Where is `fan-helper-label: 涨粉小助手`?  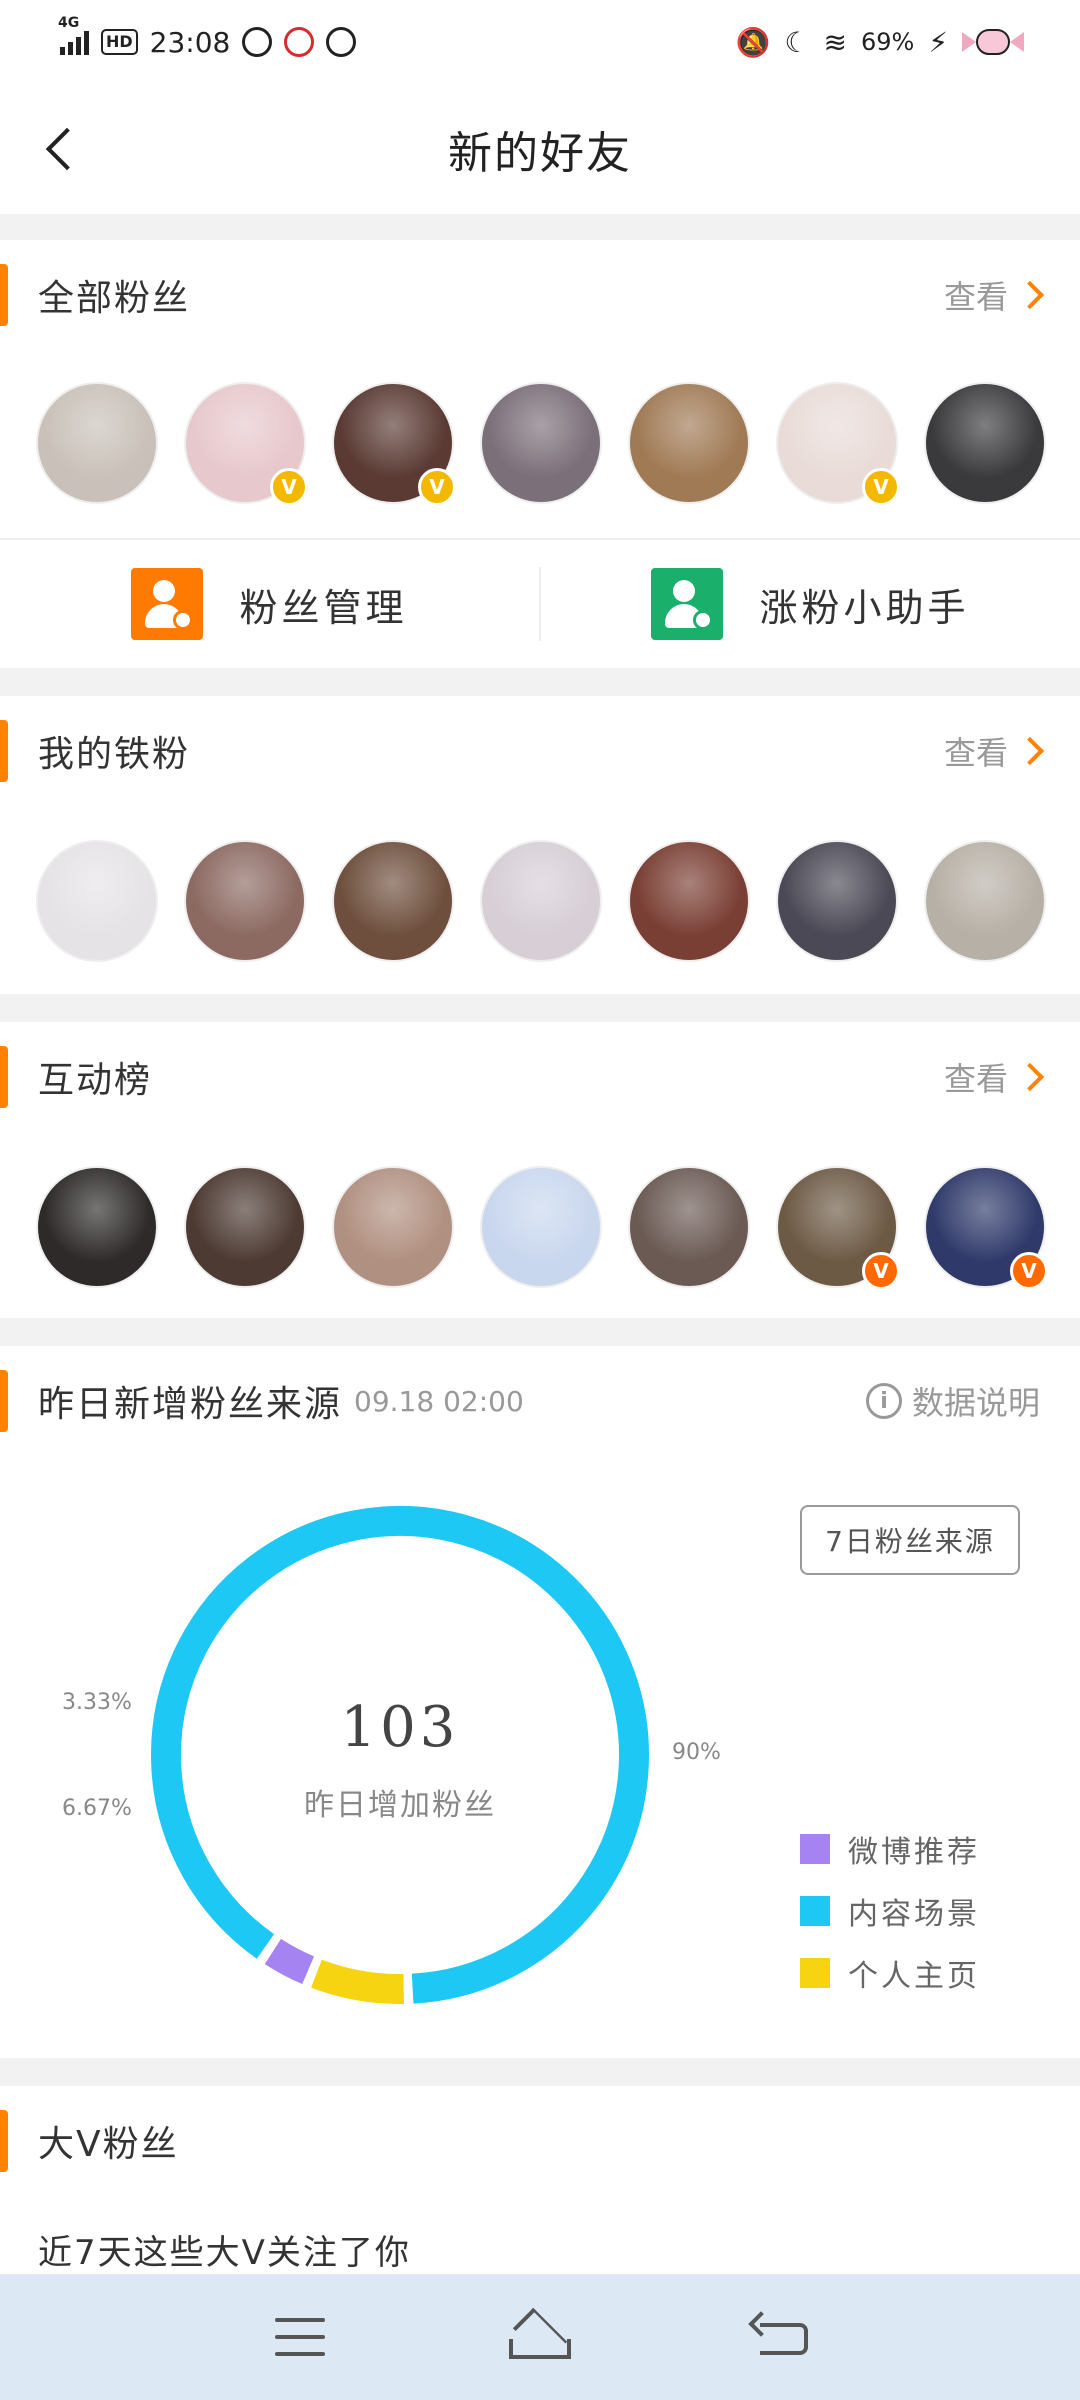
fan-helper-label: 涨粉小助手 is located at coordinates (864, 607).